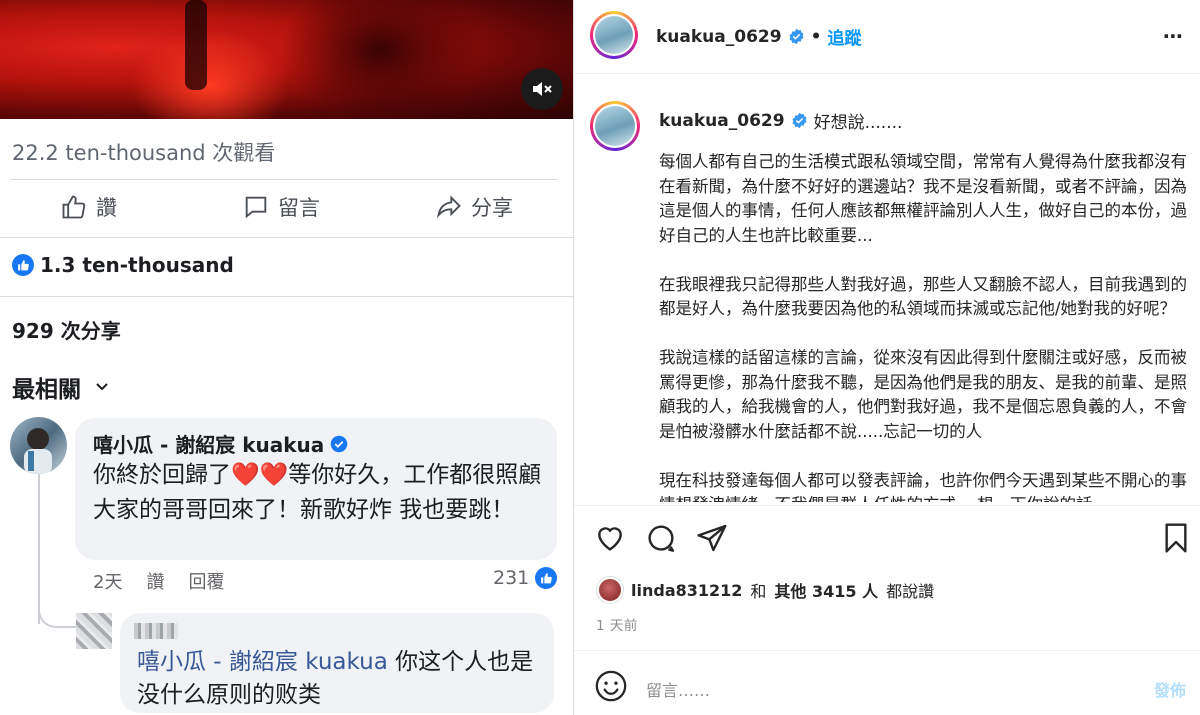 This screenshot has width=1200, height=715. I want to click on video-frame-highlight, so click(210, 74).